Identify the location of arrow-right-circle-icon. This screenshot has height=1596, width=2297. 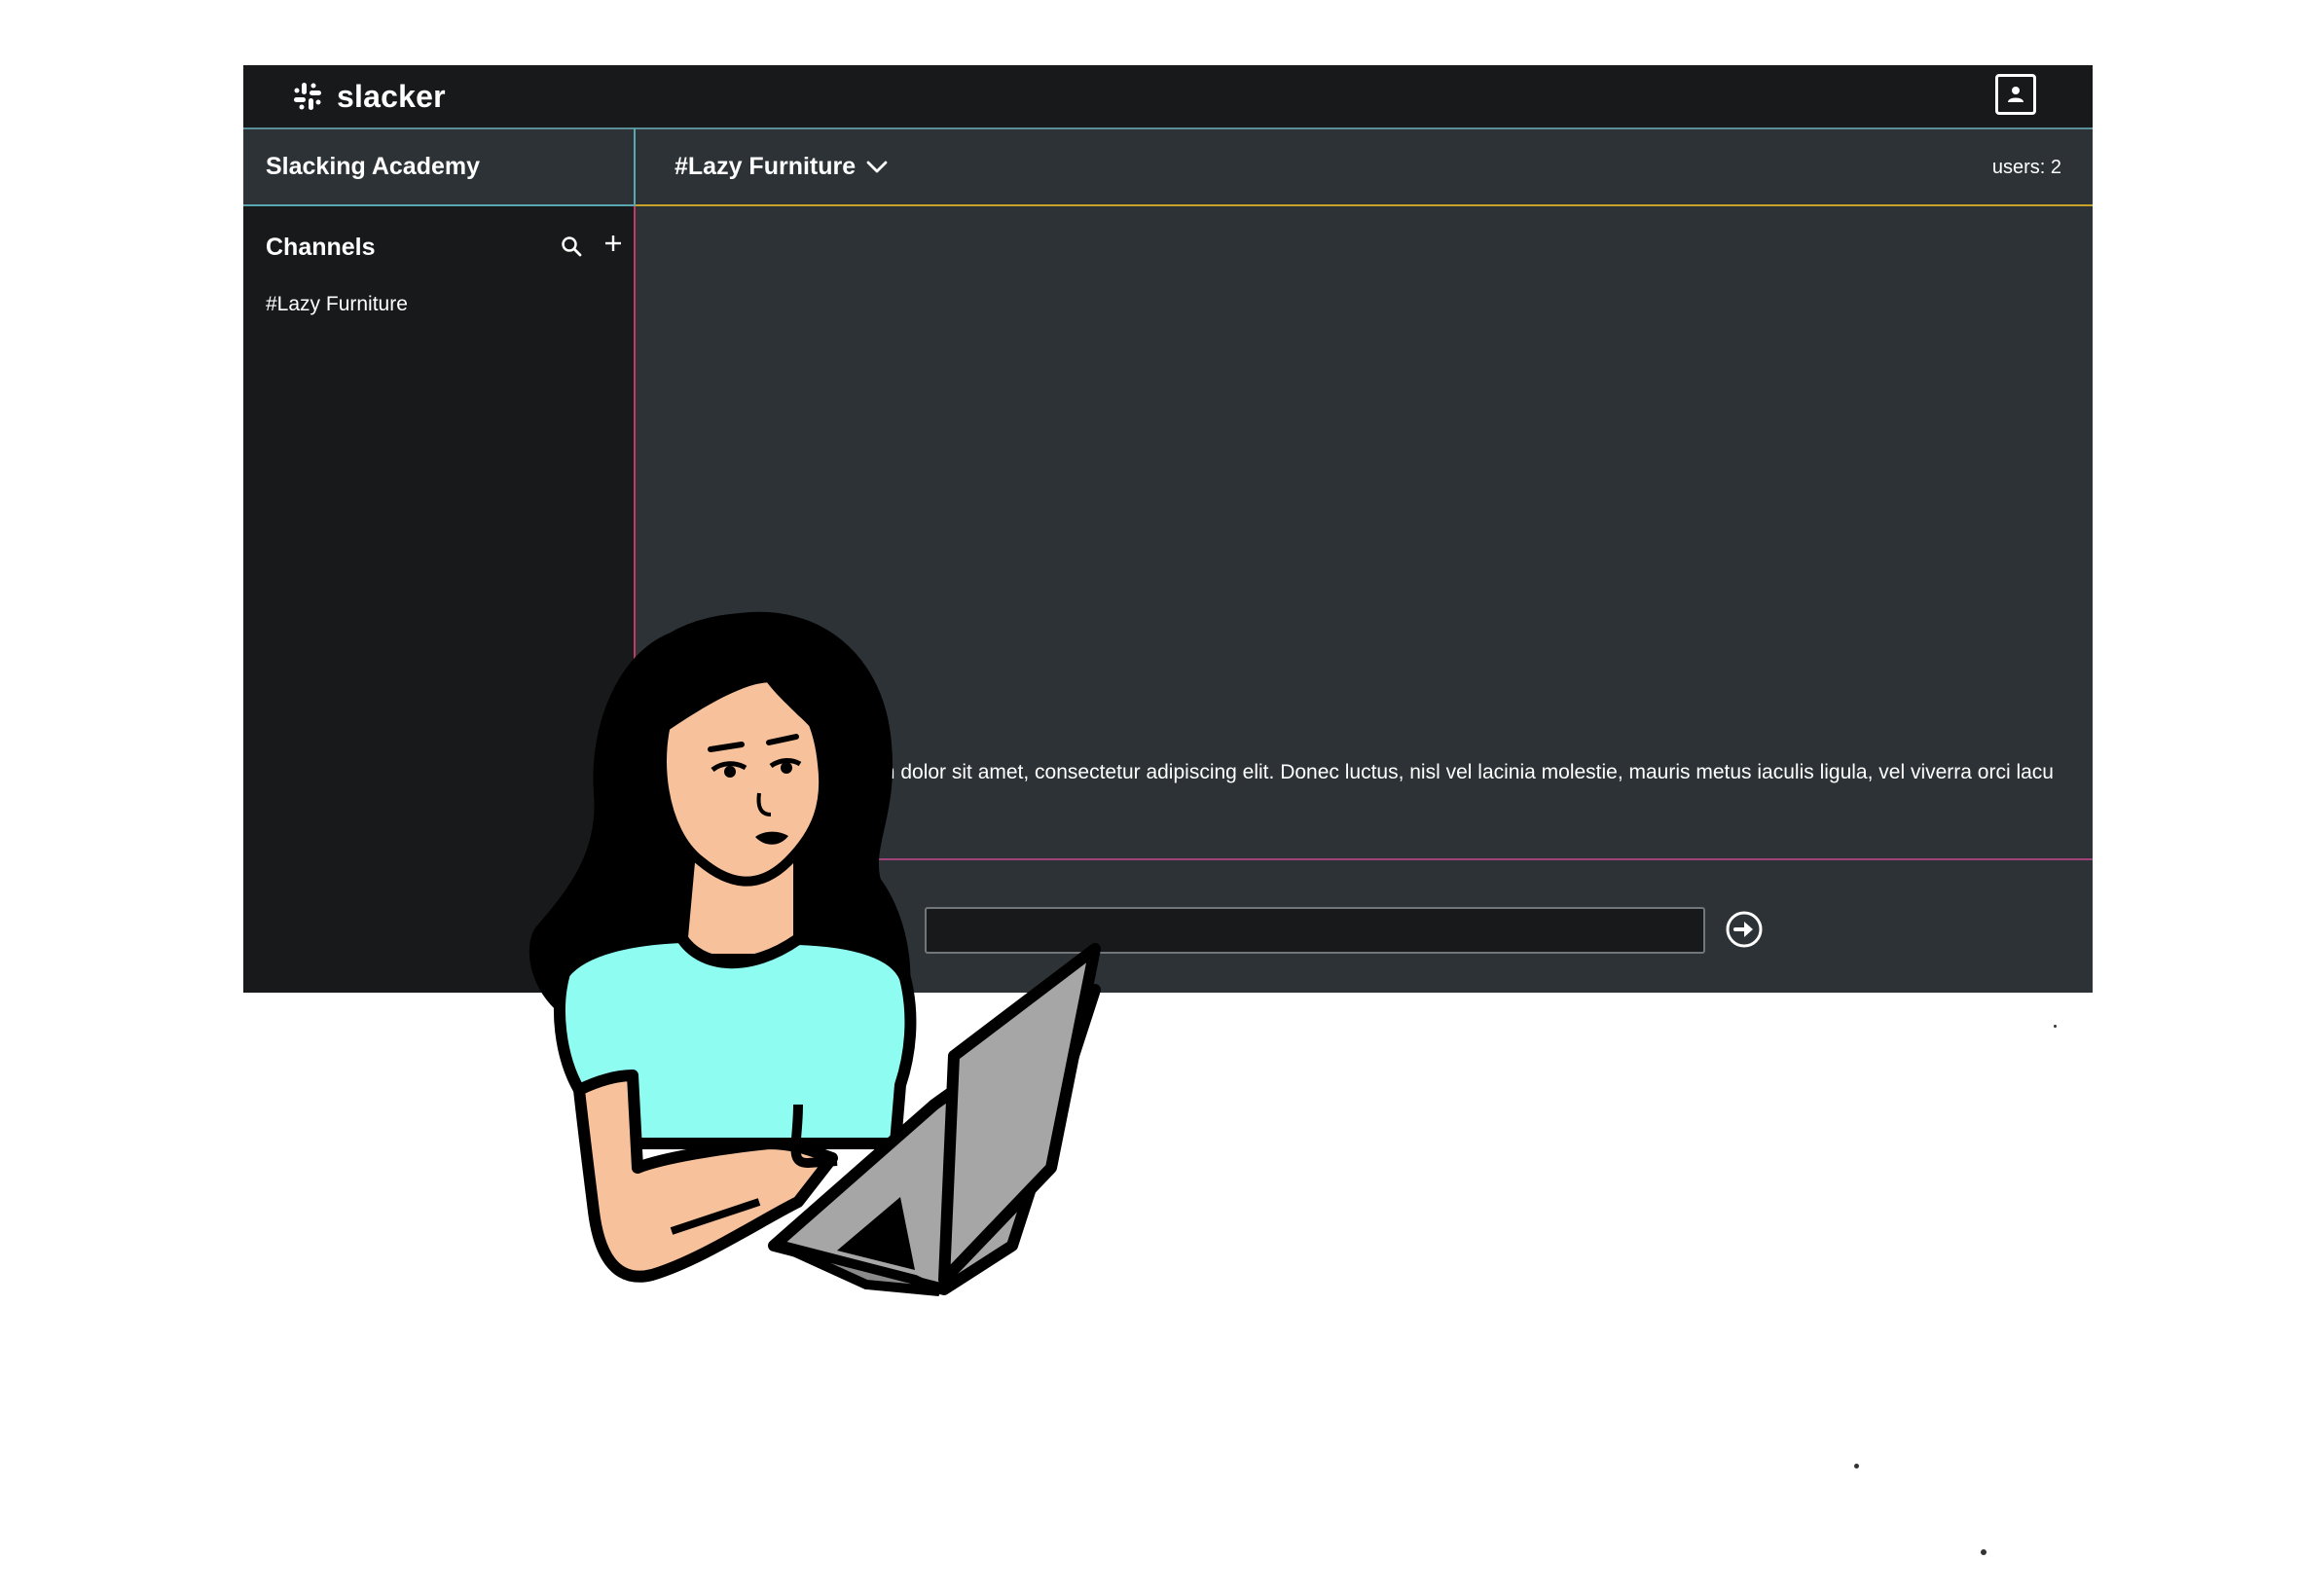
(1744, 929).